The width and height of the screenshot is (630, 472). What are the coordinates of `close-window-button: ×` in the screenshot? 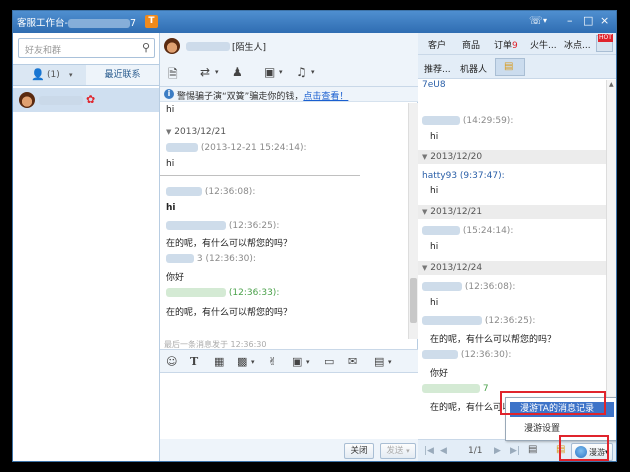 It's located at (604, 21).